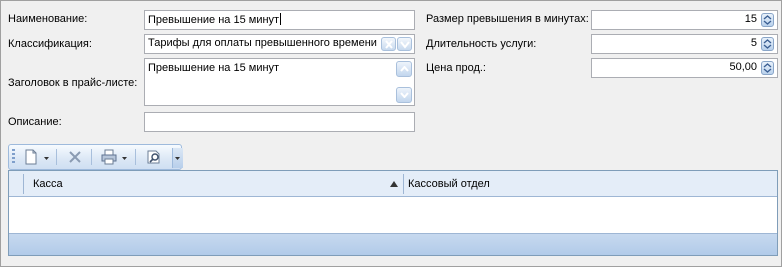  Describe the element at coordinates (750, 19) in the screenshot. I see `overrun-minutes-value: 15` at that location.